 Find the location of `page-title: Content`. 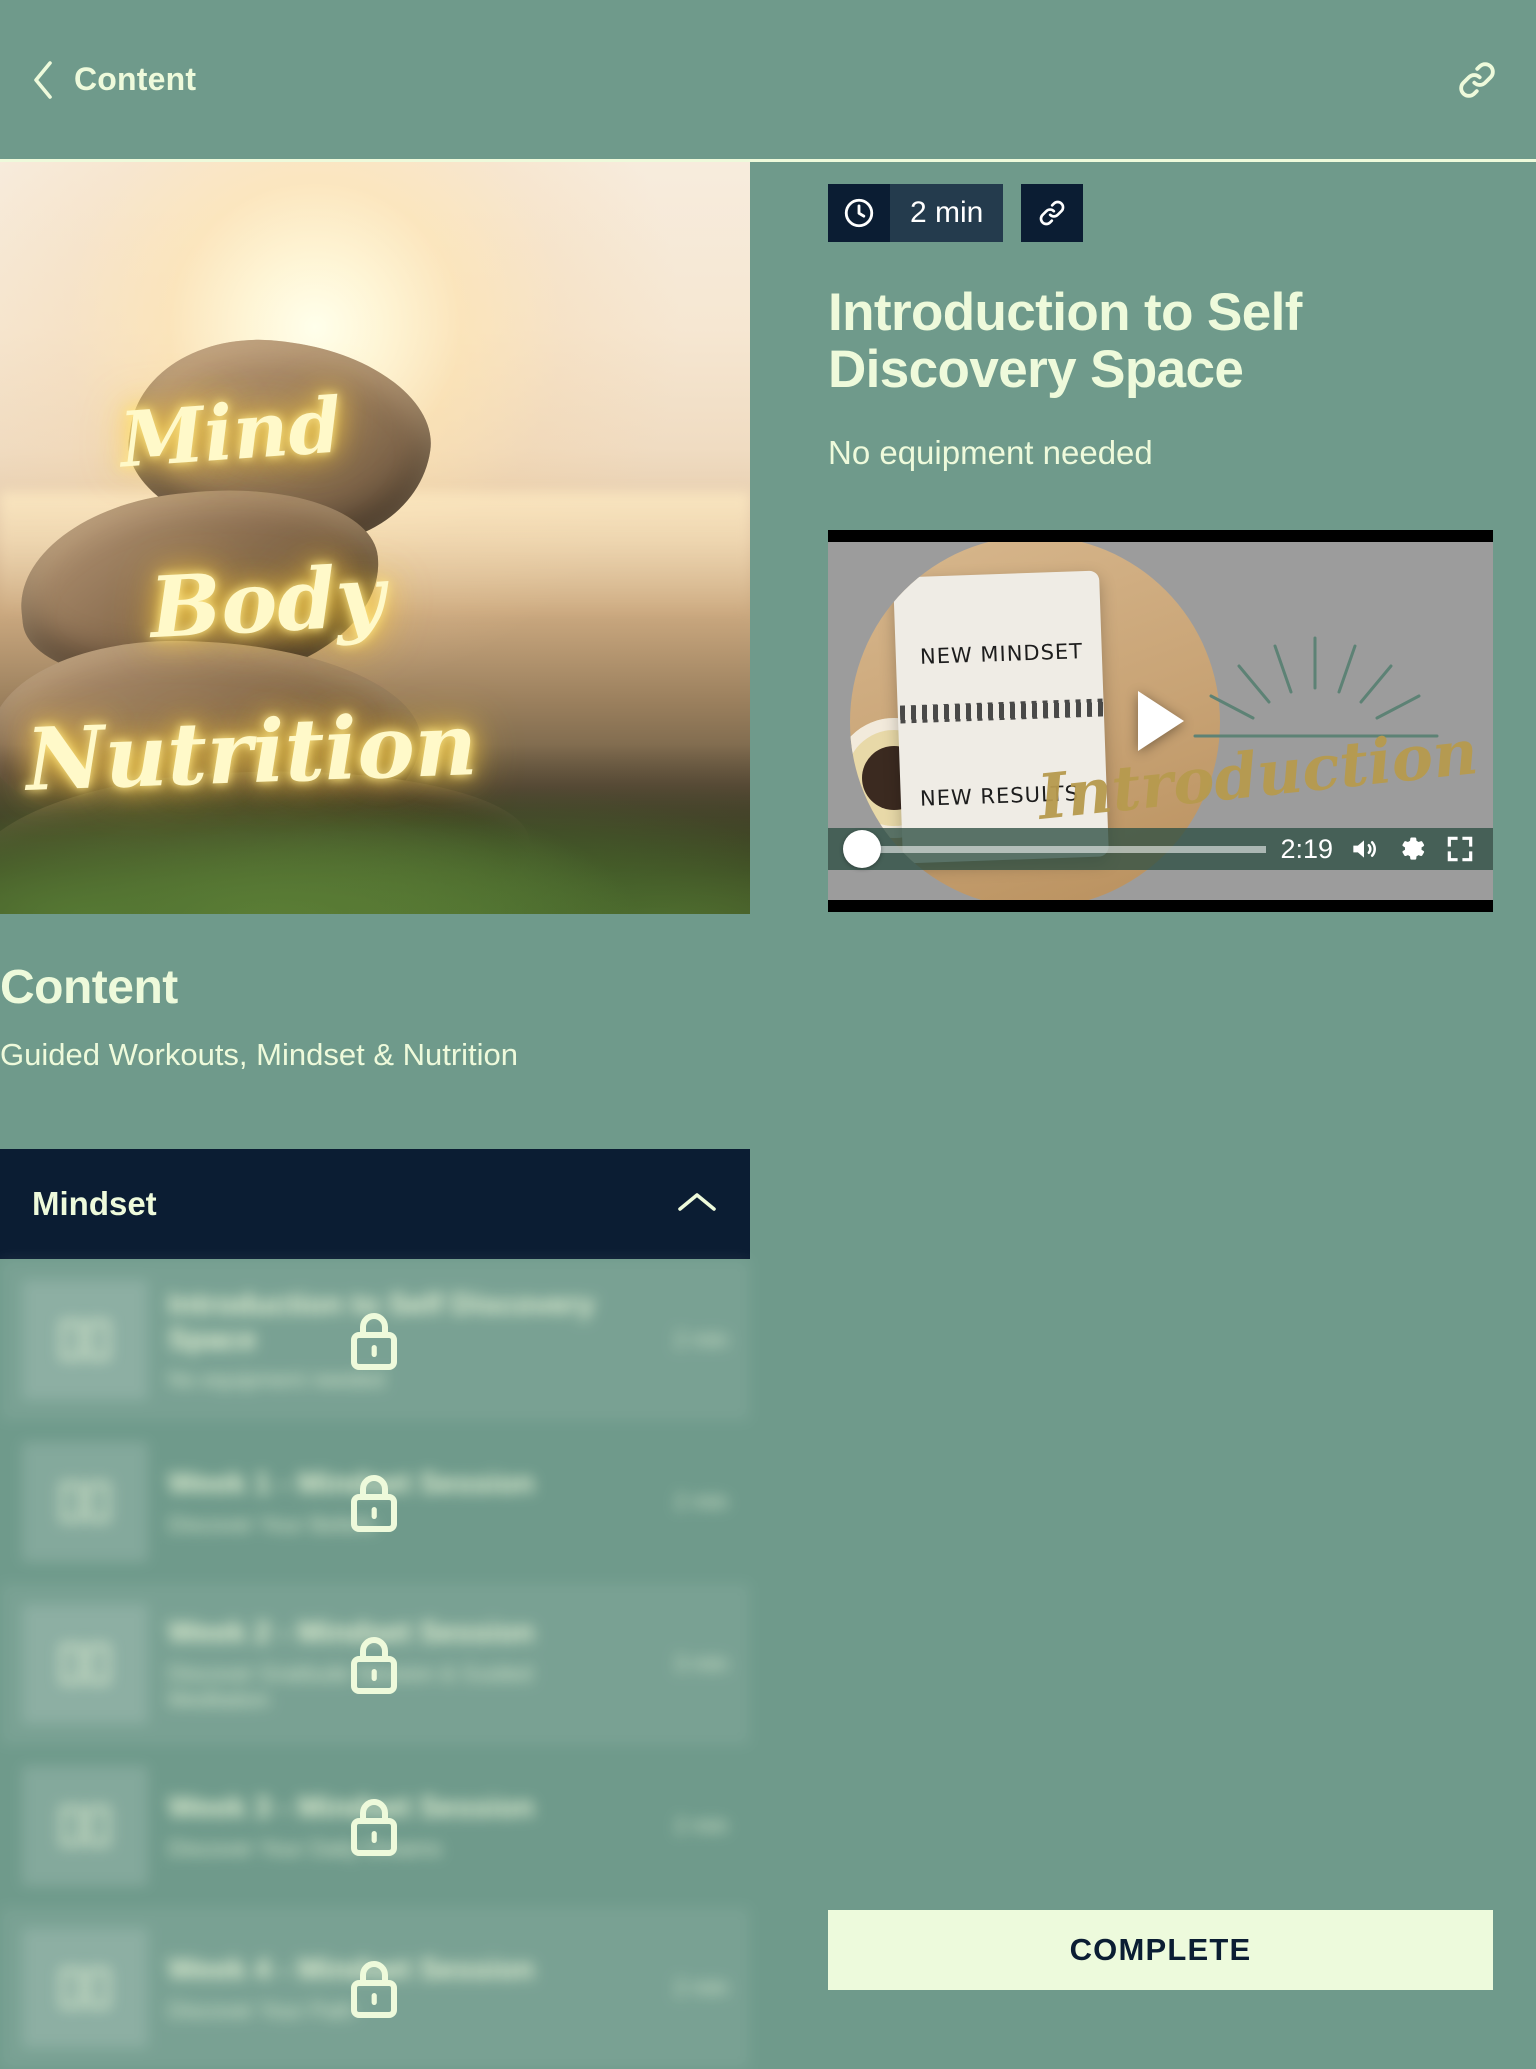

page-title: Content is located at coordinates (89, 987).